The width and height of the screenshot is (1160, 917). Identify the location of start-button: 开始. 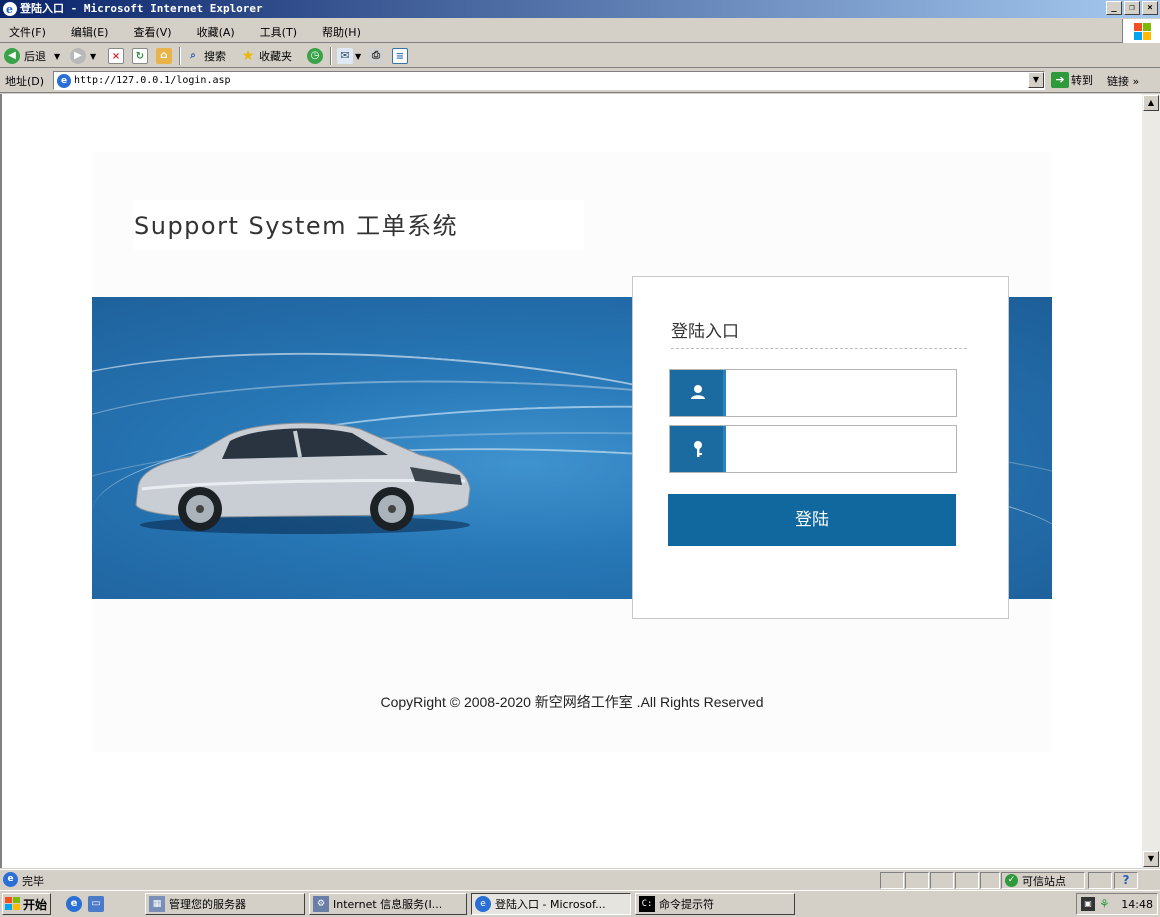
(26, 904).